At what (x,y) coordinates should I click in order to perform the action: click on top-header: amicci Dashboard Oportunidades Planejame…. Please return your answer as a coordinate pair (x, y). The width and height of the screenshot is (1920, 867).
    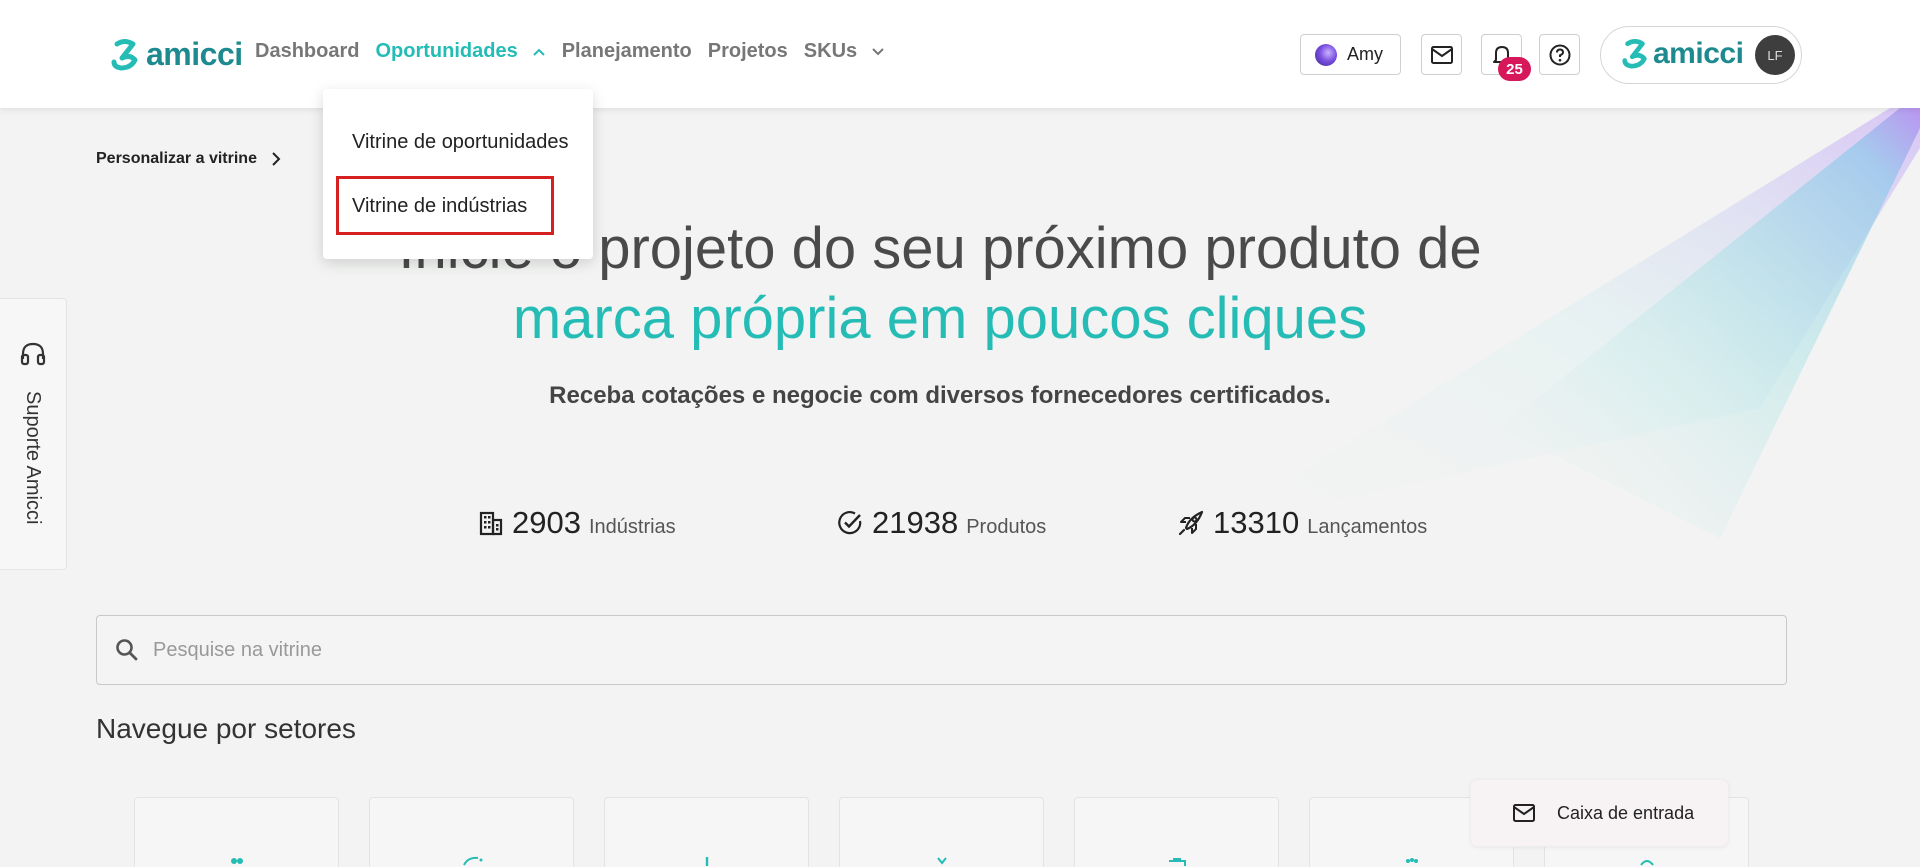
    Looking at the image, I should click on (960, 54).